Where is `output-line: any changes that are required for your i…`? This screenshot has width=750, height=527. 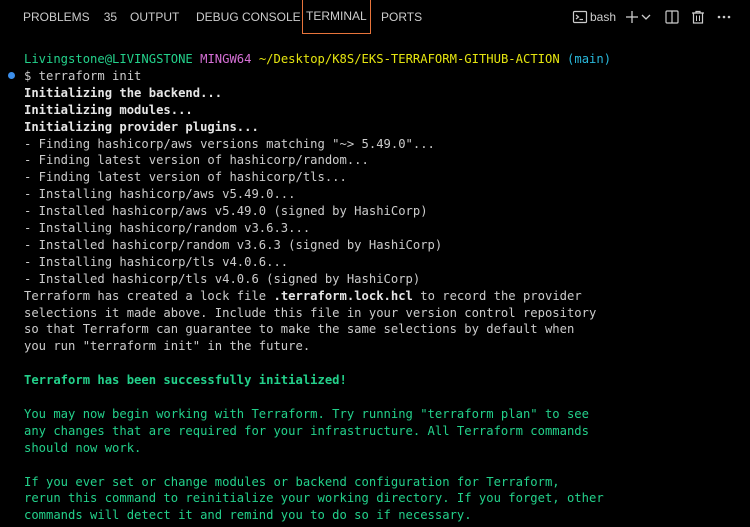 output-line: any changes that are required for your i… is located at coordinates (306, 430).